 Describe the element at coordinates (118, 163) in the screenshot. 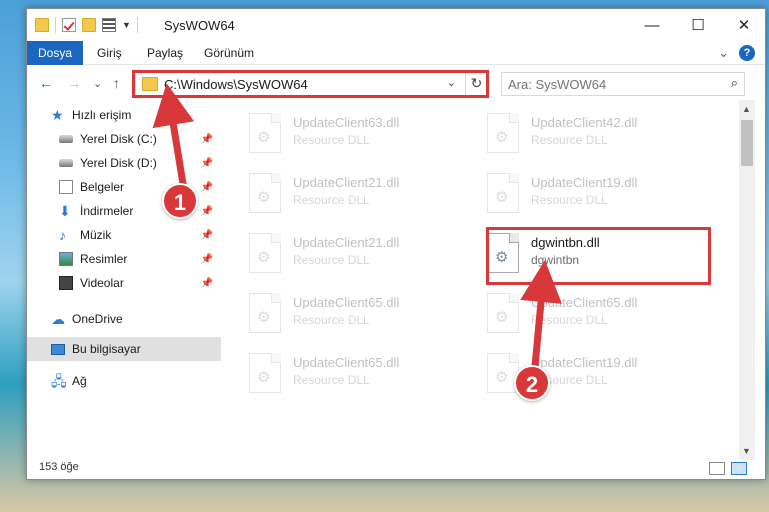

I see `sidebar-item-label: Yerel Disk (D:)` at that location.